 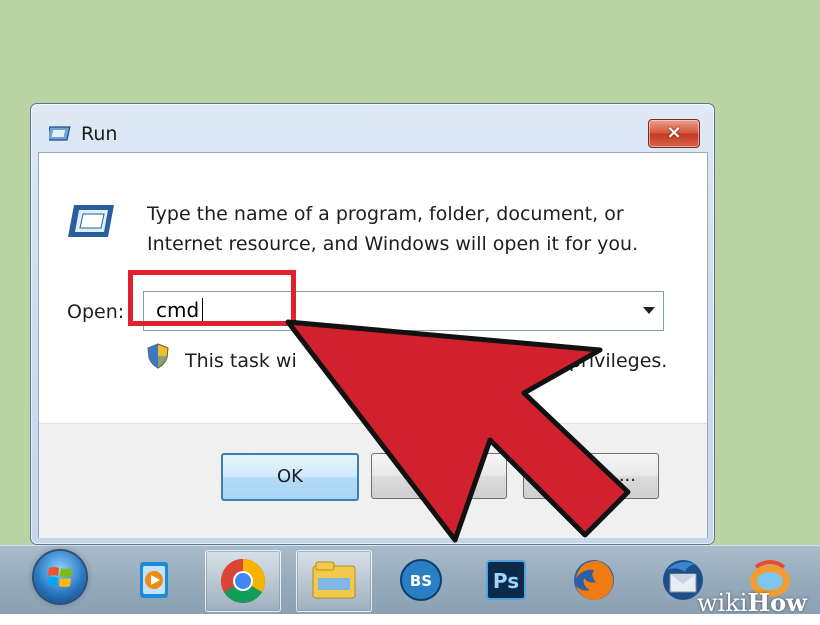 I want to click on watermark-wiki: wiki, so click(x=722, y=603).